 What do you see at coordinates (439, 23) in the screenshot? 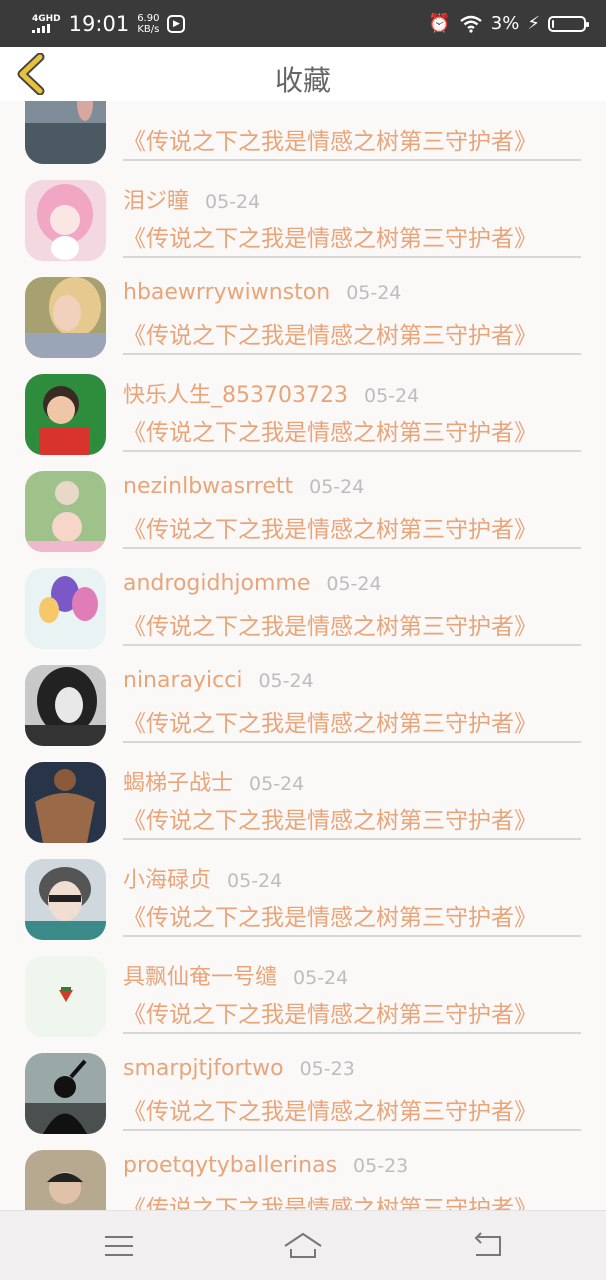
I see `alarm-icon: ⏰` at bounding box center [439, 23].